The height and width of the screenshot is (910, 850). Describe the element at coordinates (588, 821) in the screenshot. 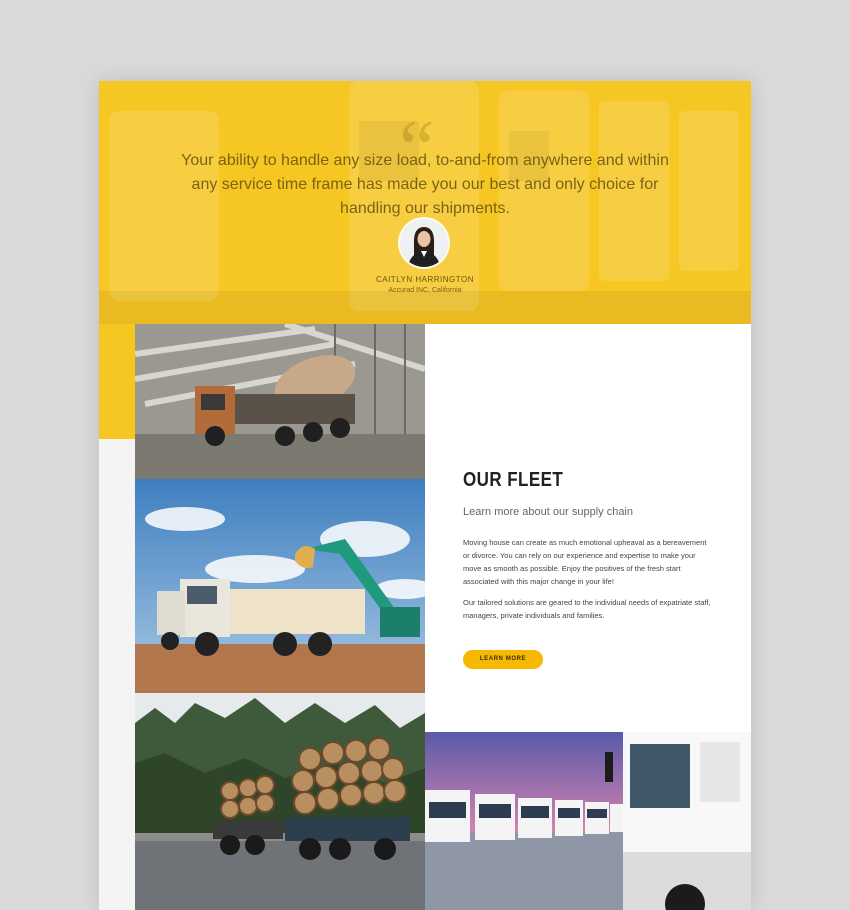

I see `truck-fleet-photo` at that location.